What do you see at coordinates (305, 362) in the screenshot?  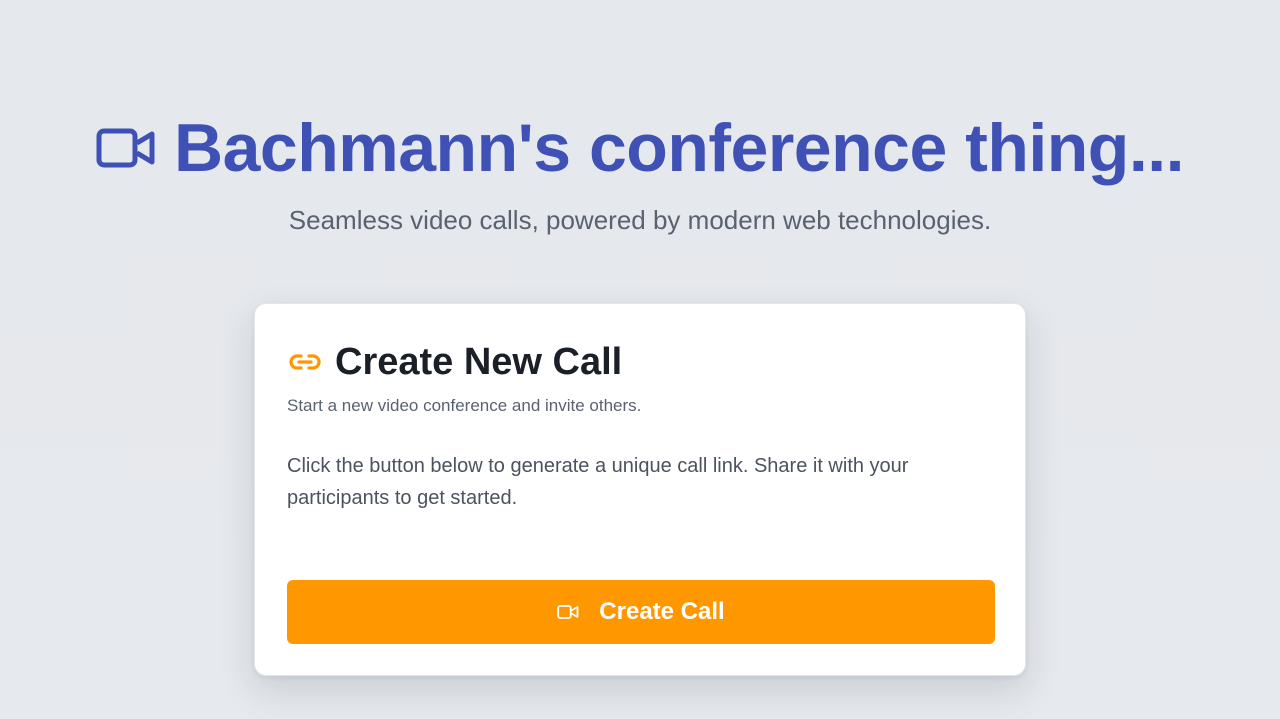 I see `link-icon` at bounding box center [305, 362].